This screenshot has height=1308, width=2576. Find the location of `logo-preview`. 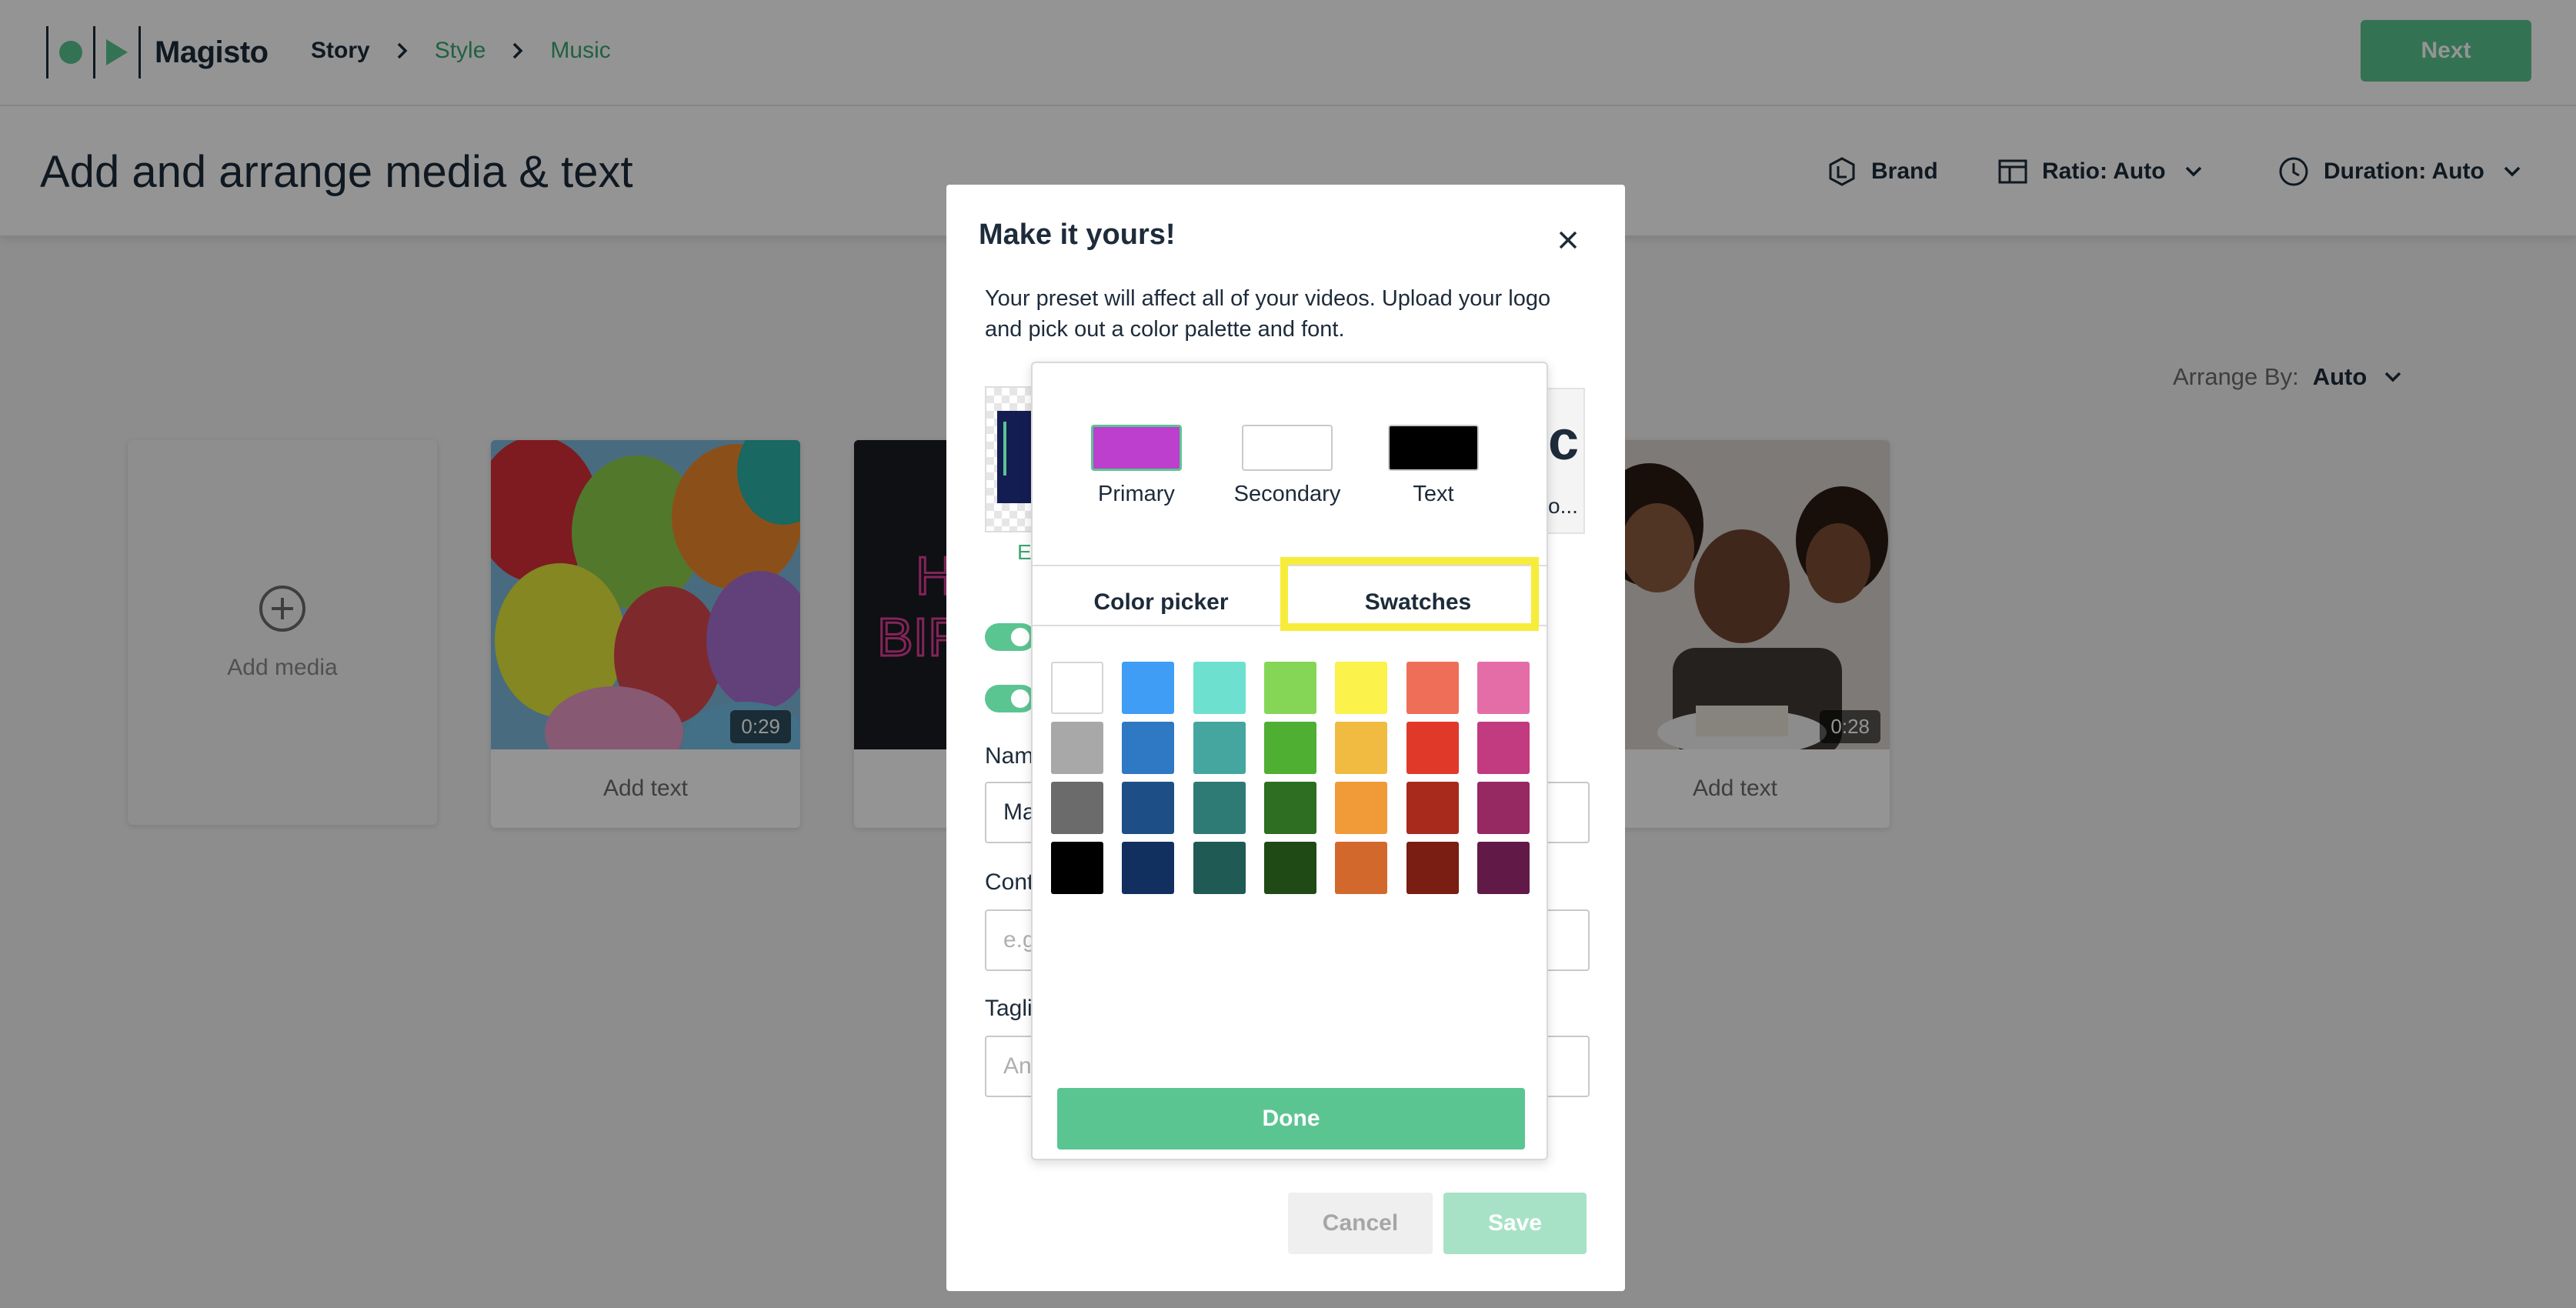

logo-preview is located at coordinates (1011, 459).